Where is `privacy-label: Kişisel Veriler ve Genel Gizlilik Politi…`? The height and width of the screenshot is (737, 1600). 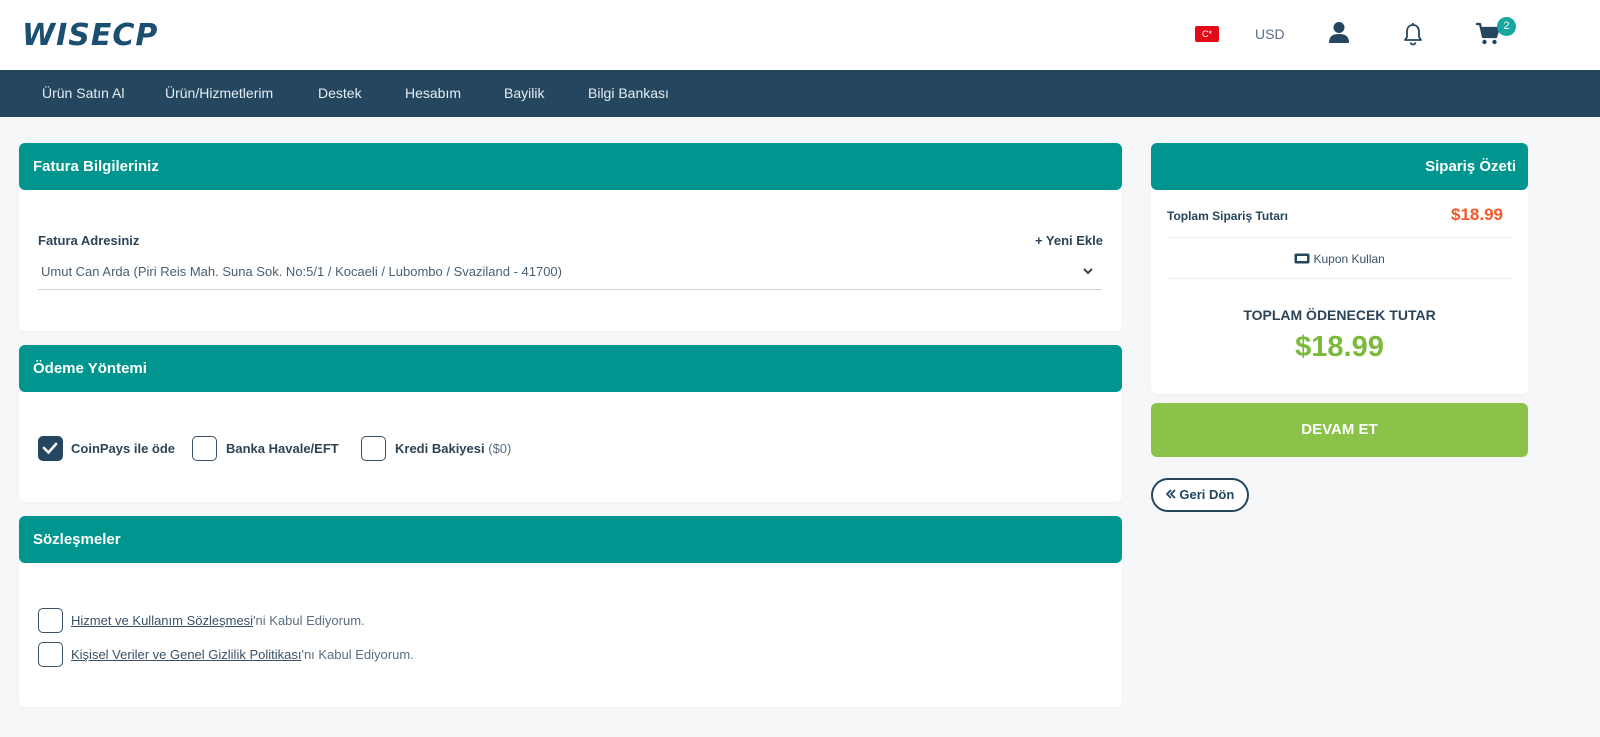 privacy-label: Kişisel Veriler ve Genel Gizlilik Politi… is located at coordinates (242, 654).